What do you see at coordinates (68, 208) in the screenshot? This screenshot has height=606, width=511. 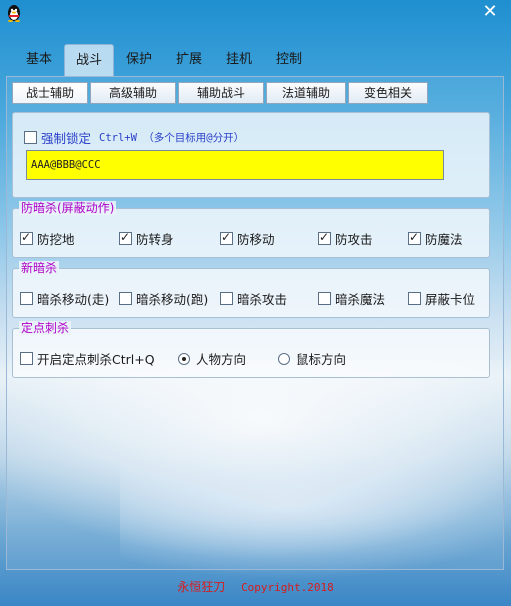 I see `anti-assassin-title: 防暗杀(屏蔽动作)` at bounding box center [68, 208].